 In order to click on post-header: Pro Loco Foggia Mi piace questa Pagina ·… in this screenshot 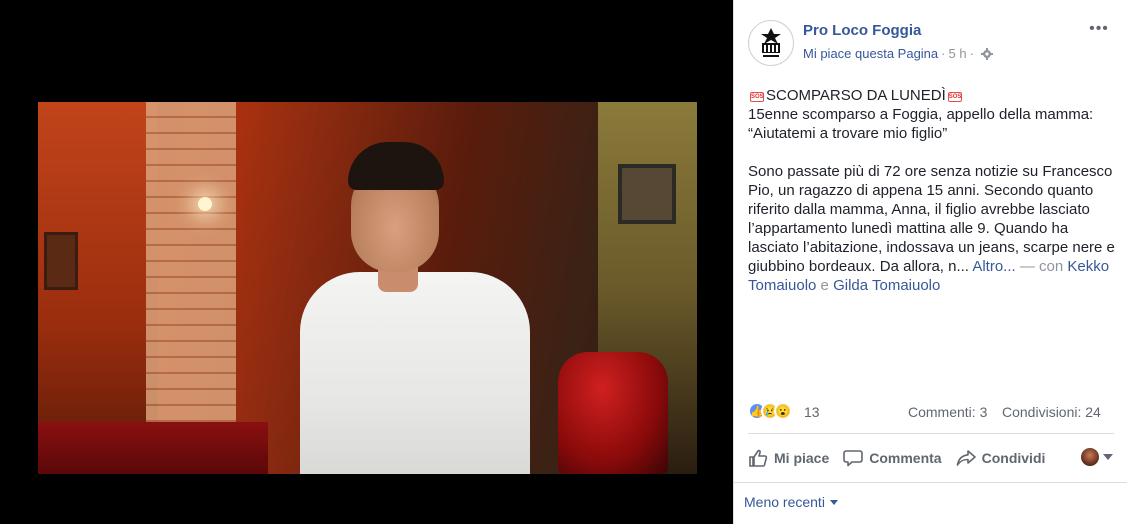, I will do `click(930, 36)`.